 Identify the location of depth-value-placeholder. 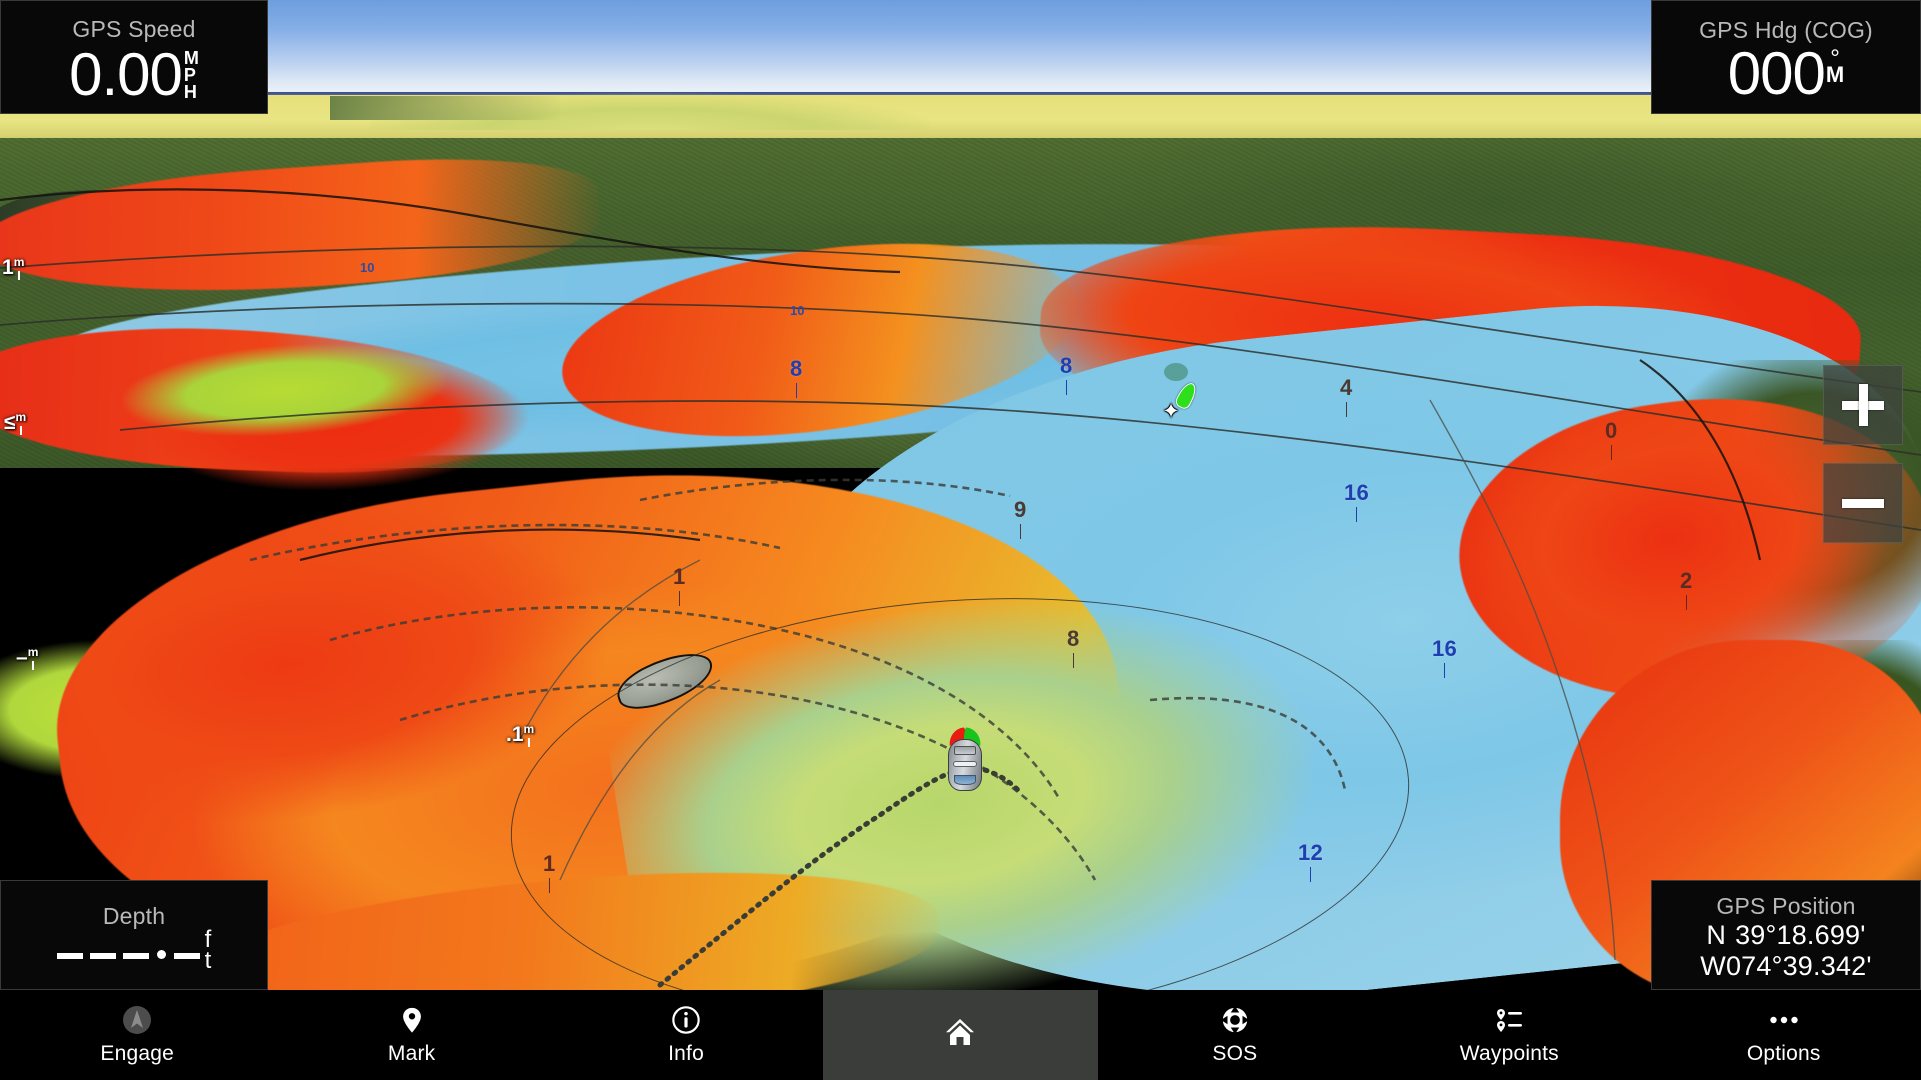
(128, 955).